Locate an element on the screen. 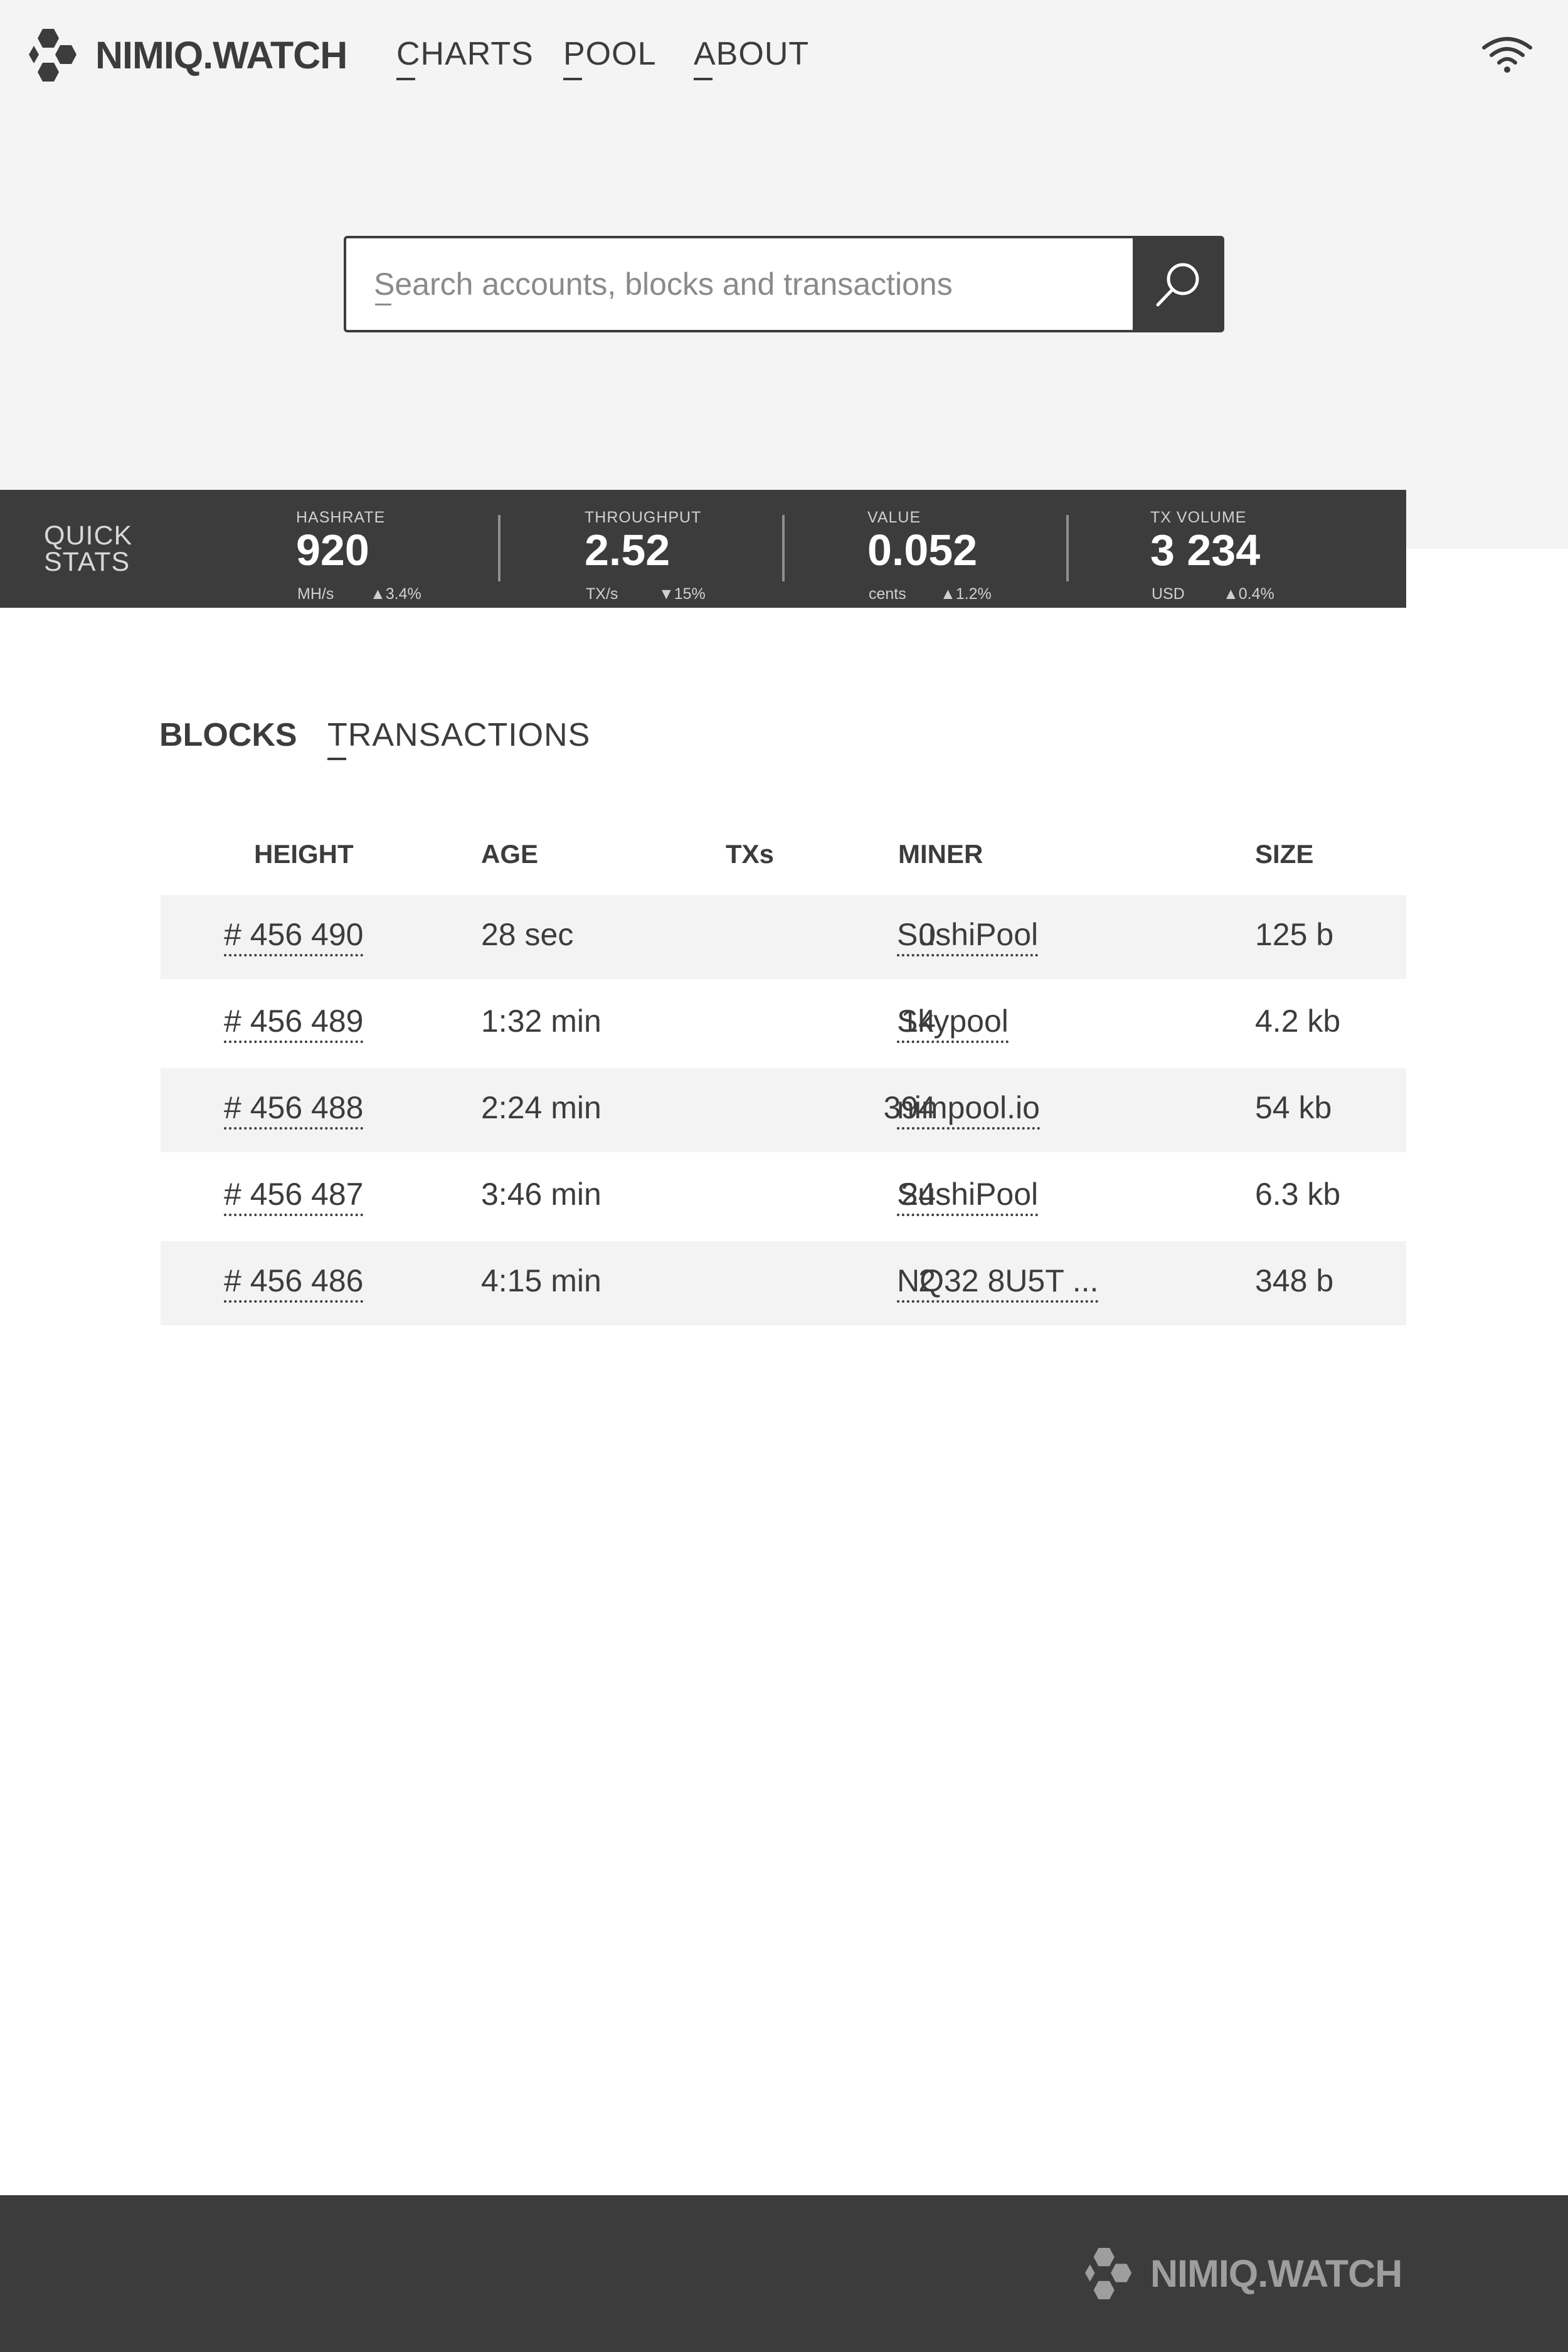 The width and height of the screenshot is (1568, 2352). nav-charts-label: CHARTS is located at coordinates (465, 54).